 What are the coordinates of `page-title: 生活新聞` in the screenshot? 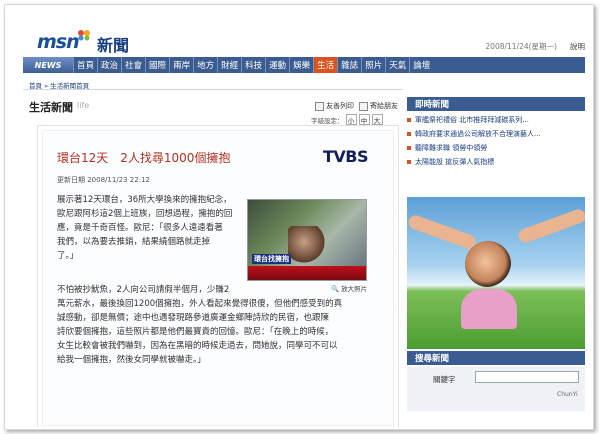 It's located at (51, 107).